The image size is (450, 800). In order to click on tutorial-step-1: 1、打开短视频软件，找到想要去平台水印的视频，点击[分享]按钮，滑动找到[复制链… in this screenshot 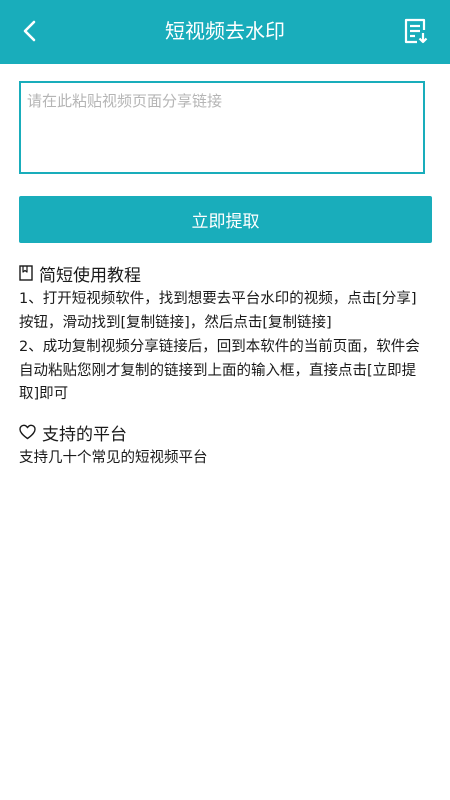, I will do `click(218, 311)`.